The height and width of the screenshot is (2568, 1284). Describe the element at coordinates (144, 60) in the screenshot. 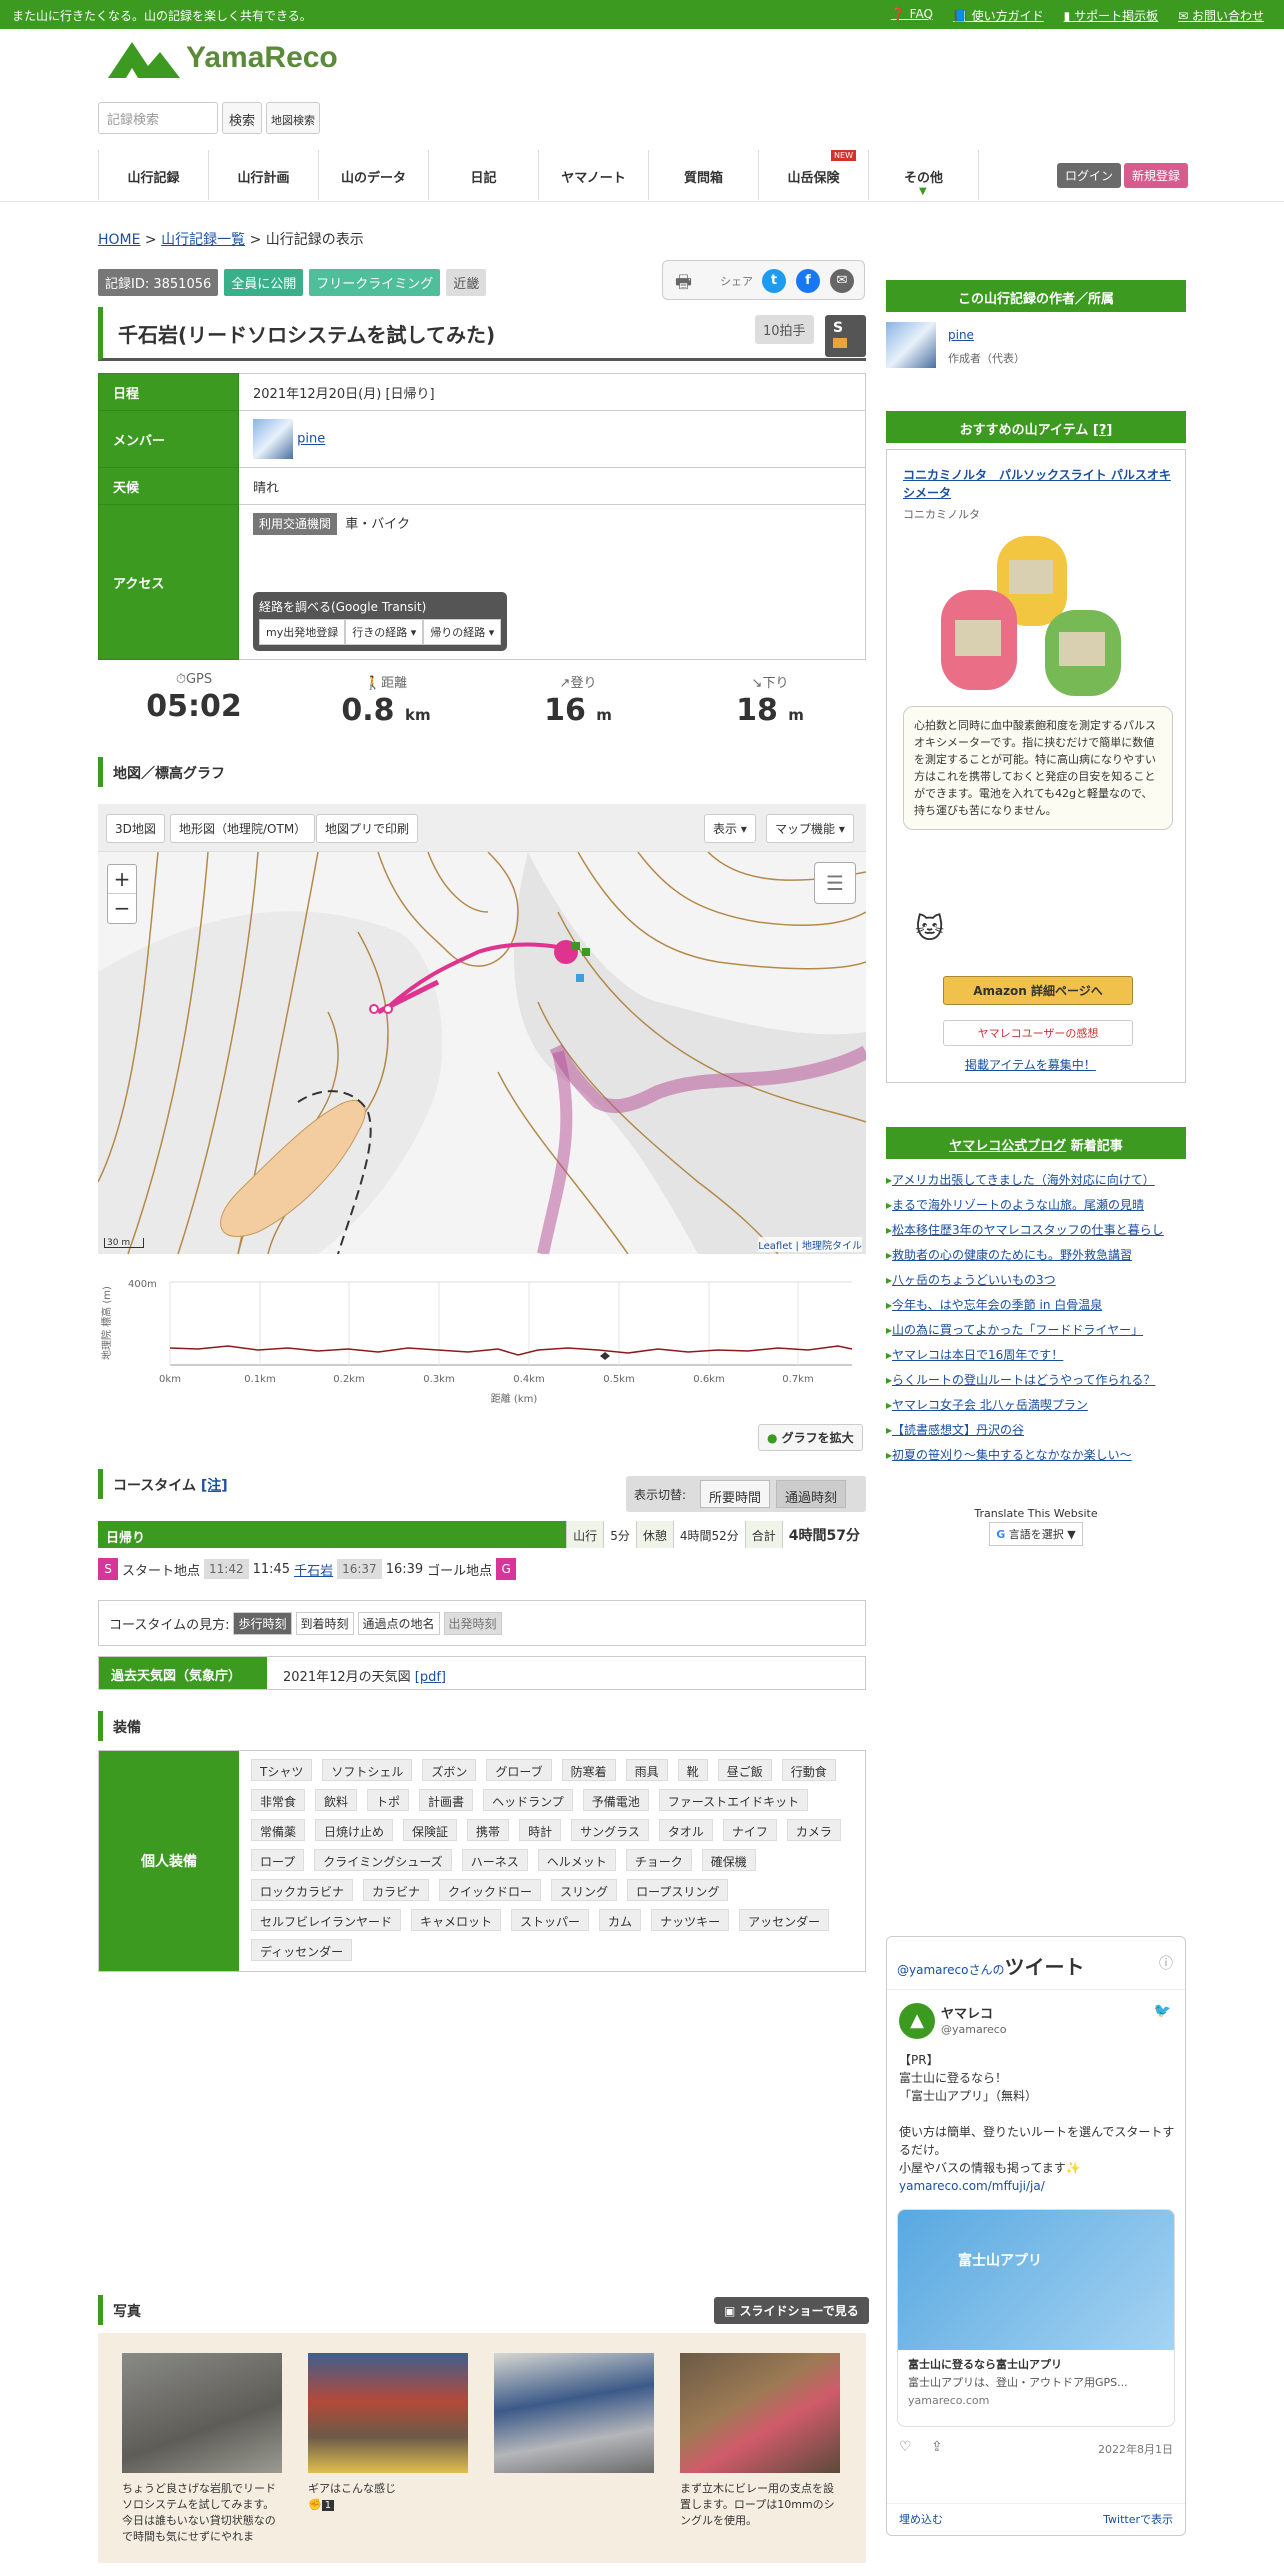

I see `mountain-logo-icon` at that location.